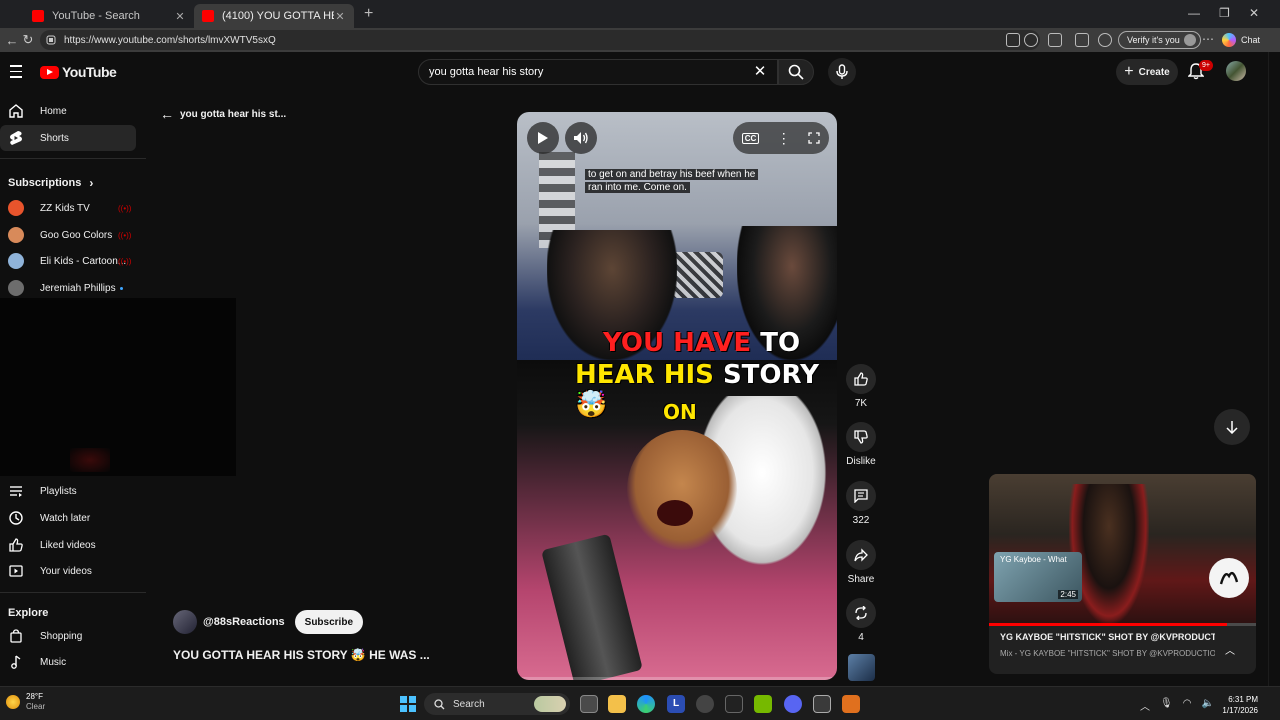 The width and height of the screenshot is (1280, 720). I want to click on sidebar-item-shorts: Shorts, so click(68, 138).